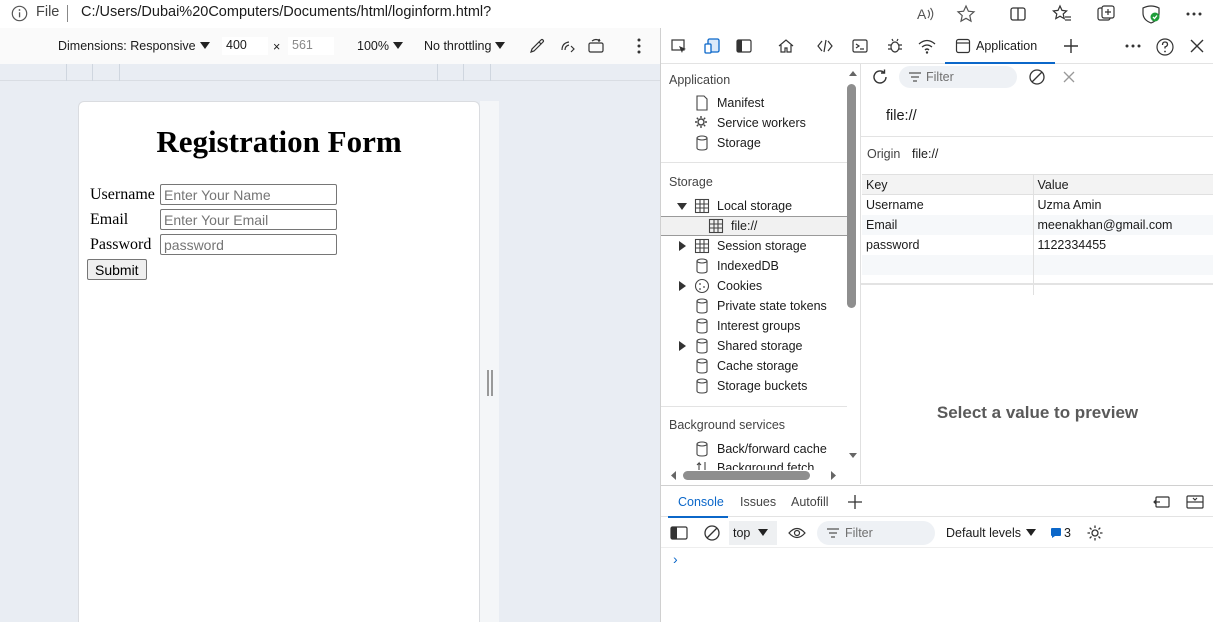 The image size is (1213, 622). I want to click on scroll-up-arrow-icon, so click(853, 73).